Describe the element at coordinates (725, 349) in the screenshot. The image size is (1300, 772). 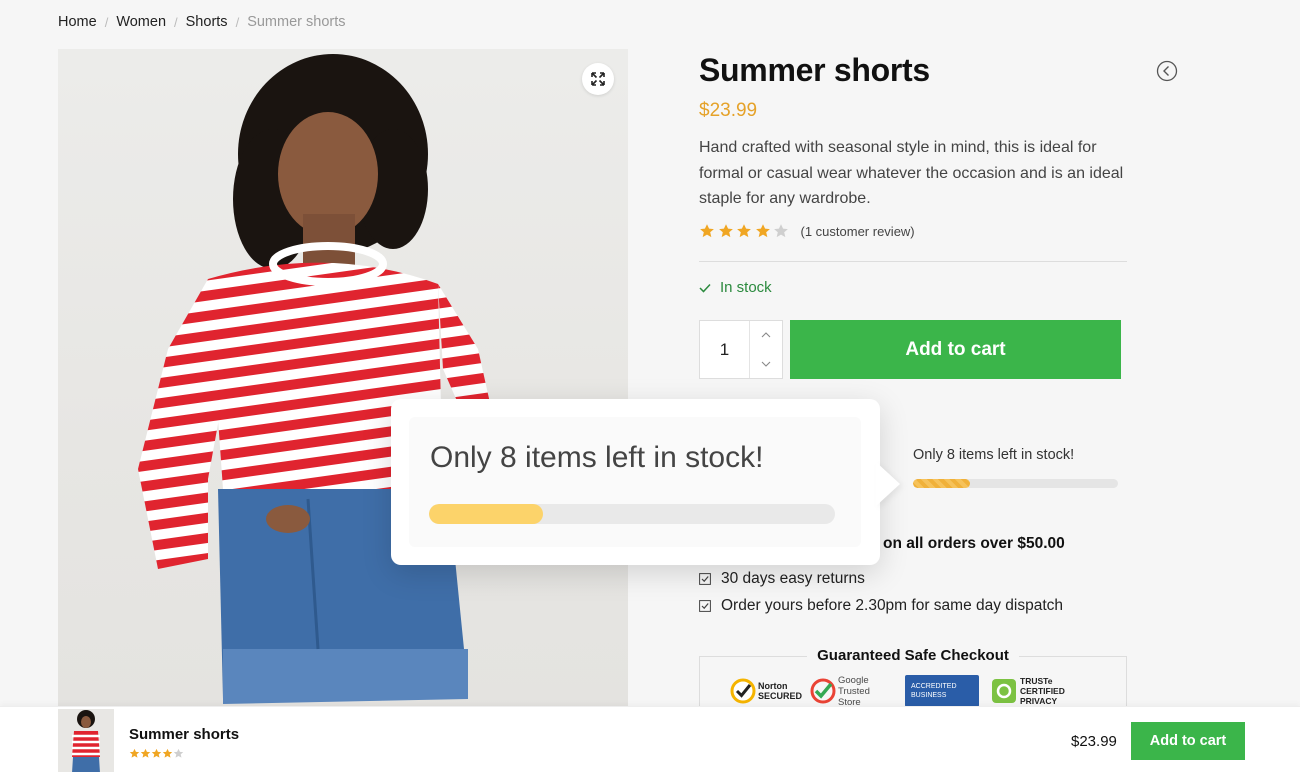
I see `quantity-input: 1` at that location.